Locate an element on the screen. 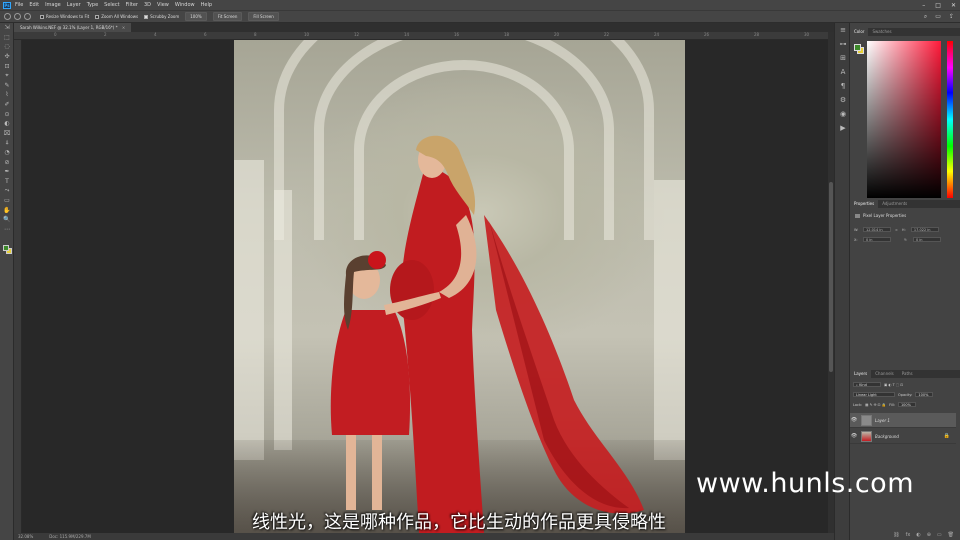 The width and height of the screenshot is (960, 540). scrubby-zoom-checkbox: Scrubby Zoom is located at coordinates (161, 16).